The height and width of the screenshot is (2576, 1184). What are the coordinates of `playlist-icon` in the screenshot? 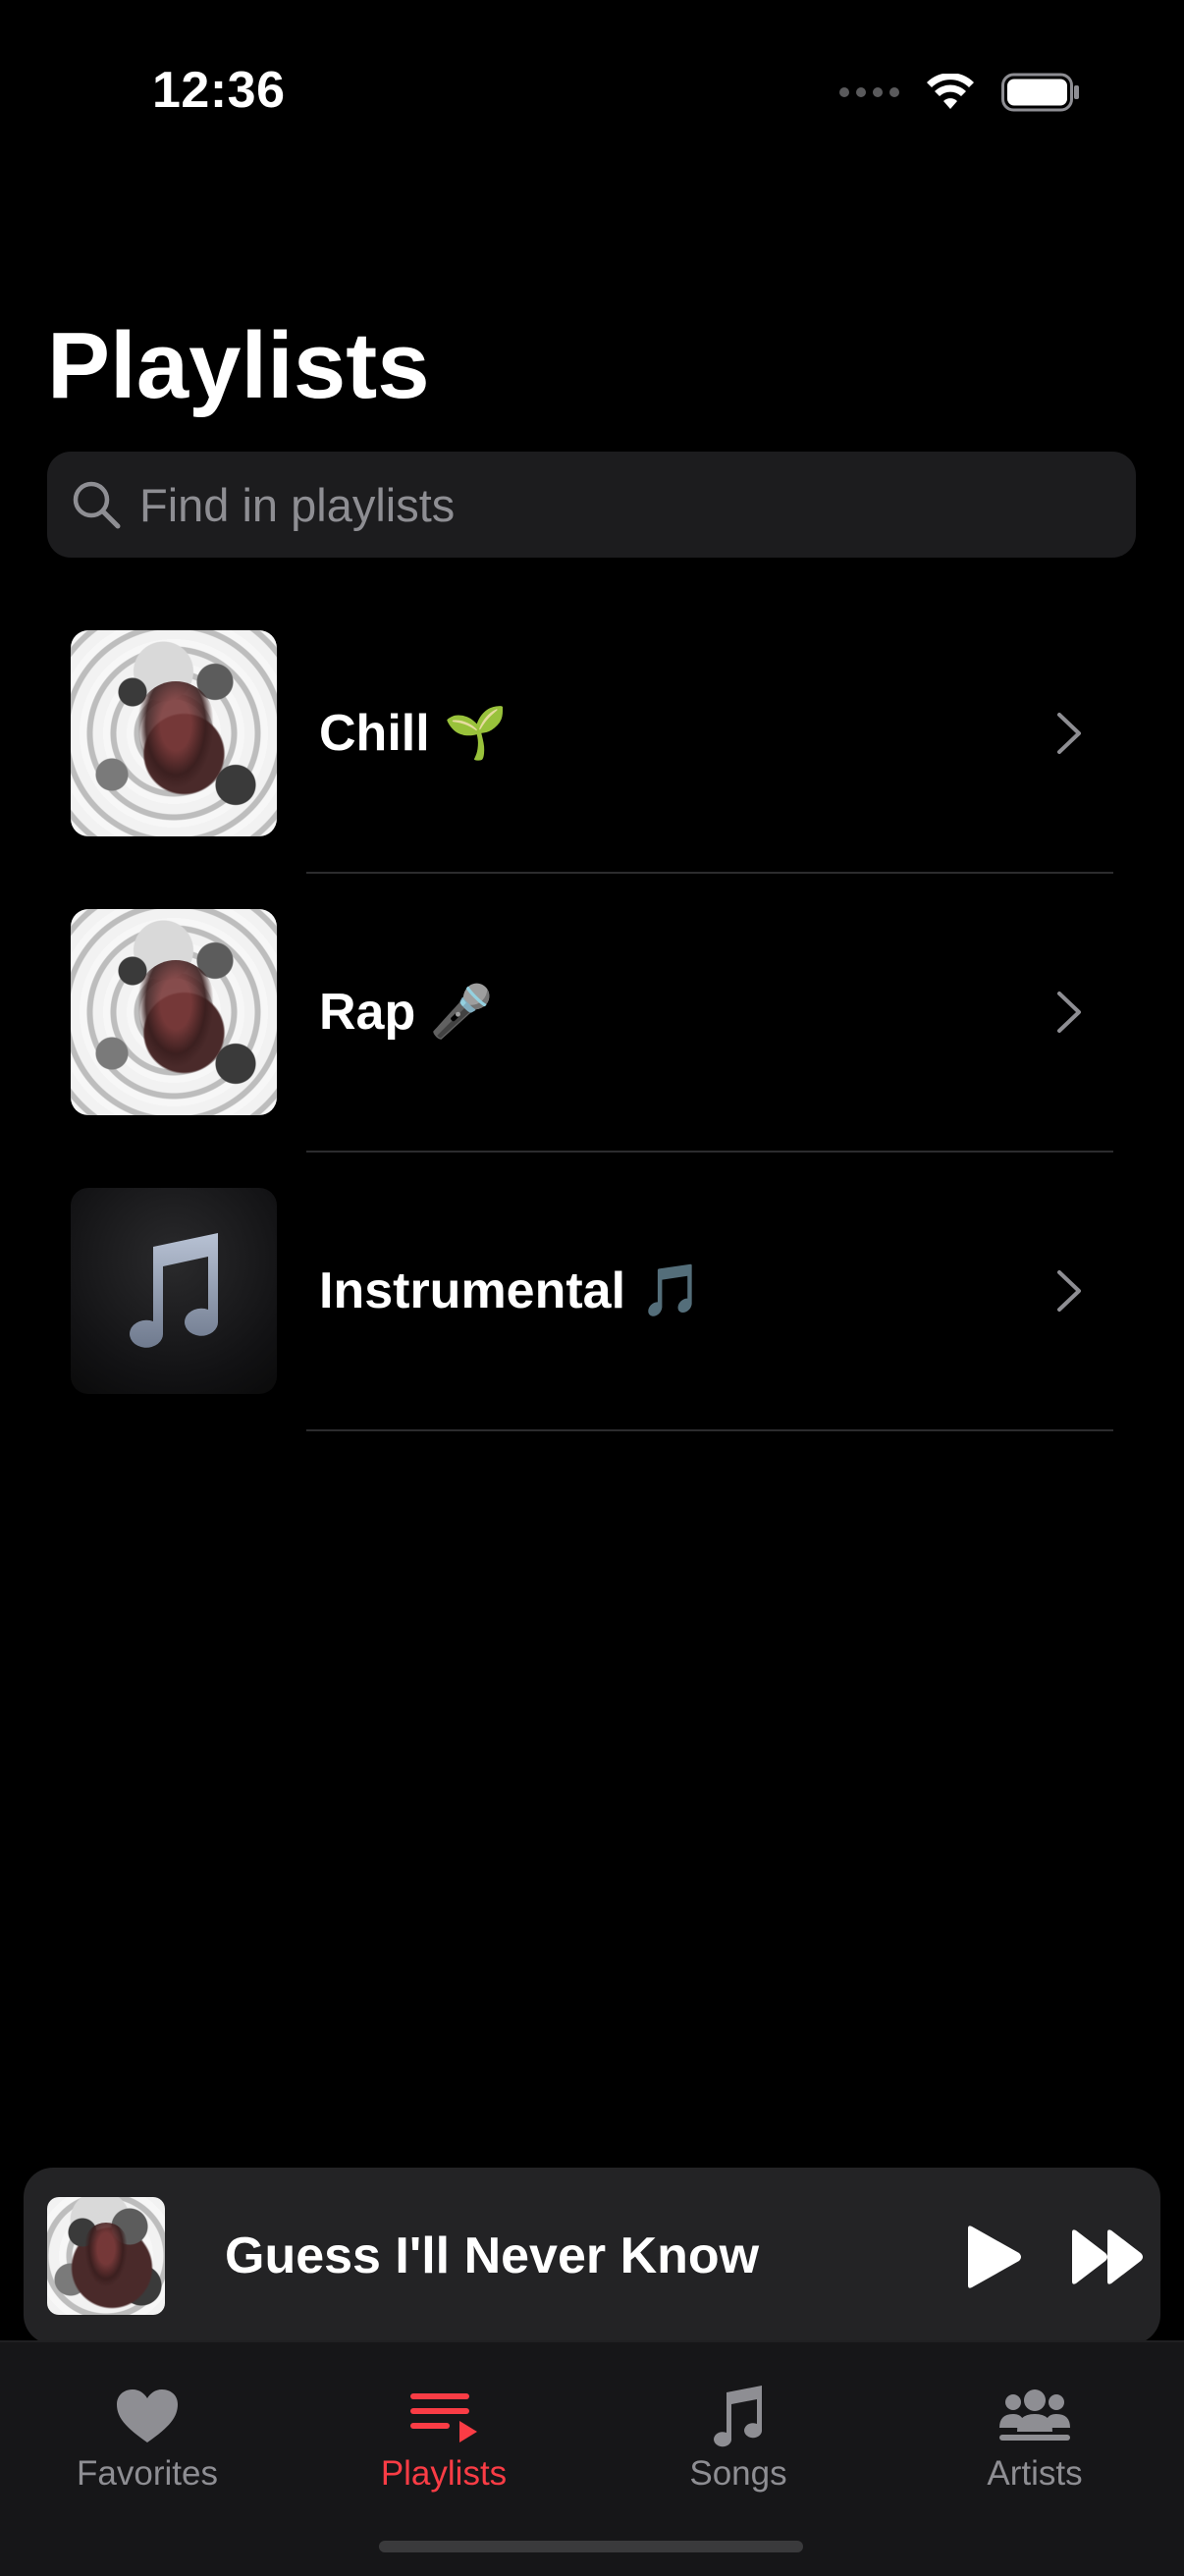 It's located at (443, 2417).